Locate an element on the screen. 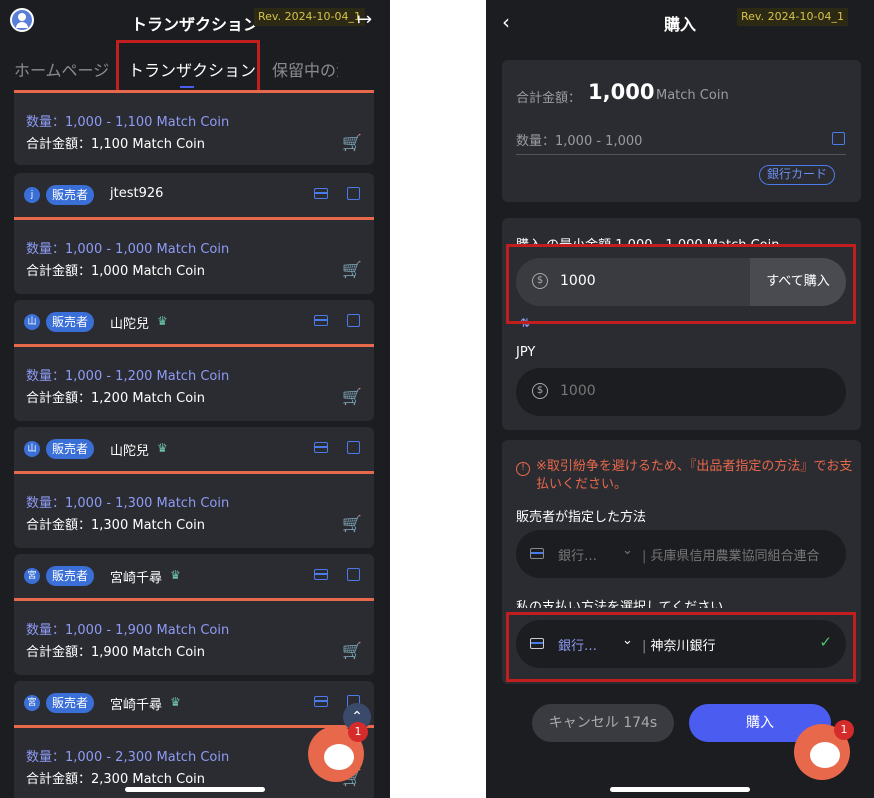 This screenshot has height=798, width=874. total-amount: 合計金額：1,900 Match Coin is located at coordinates (116, 652).